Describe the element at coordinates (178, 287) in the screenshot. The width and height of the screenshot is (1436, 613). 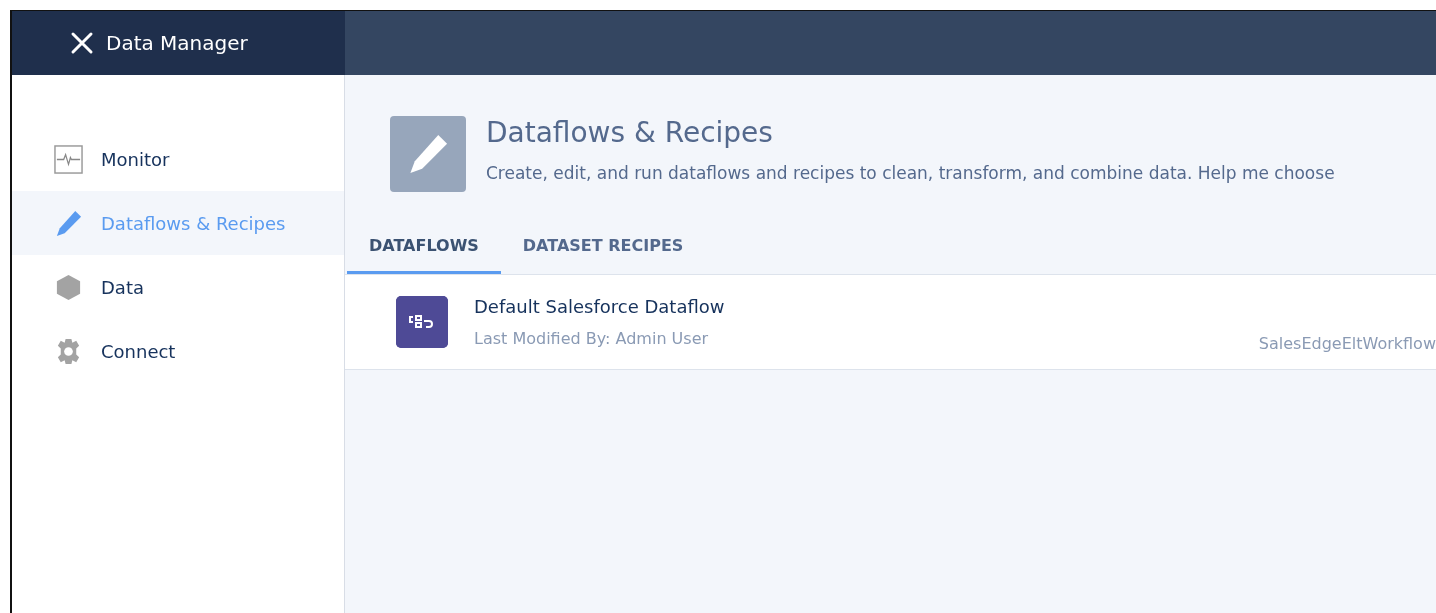
I see `sidebar-item: Data` at that location.